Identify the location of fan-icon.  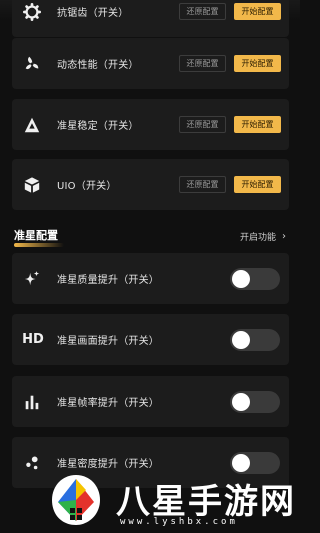
(32, 64).